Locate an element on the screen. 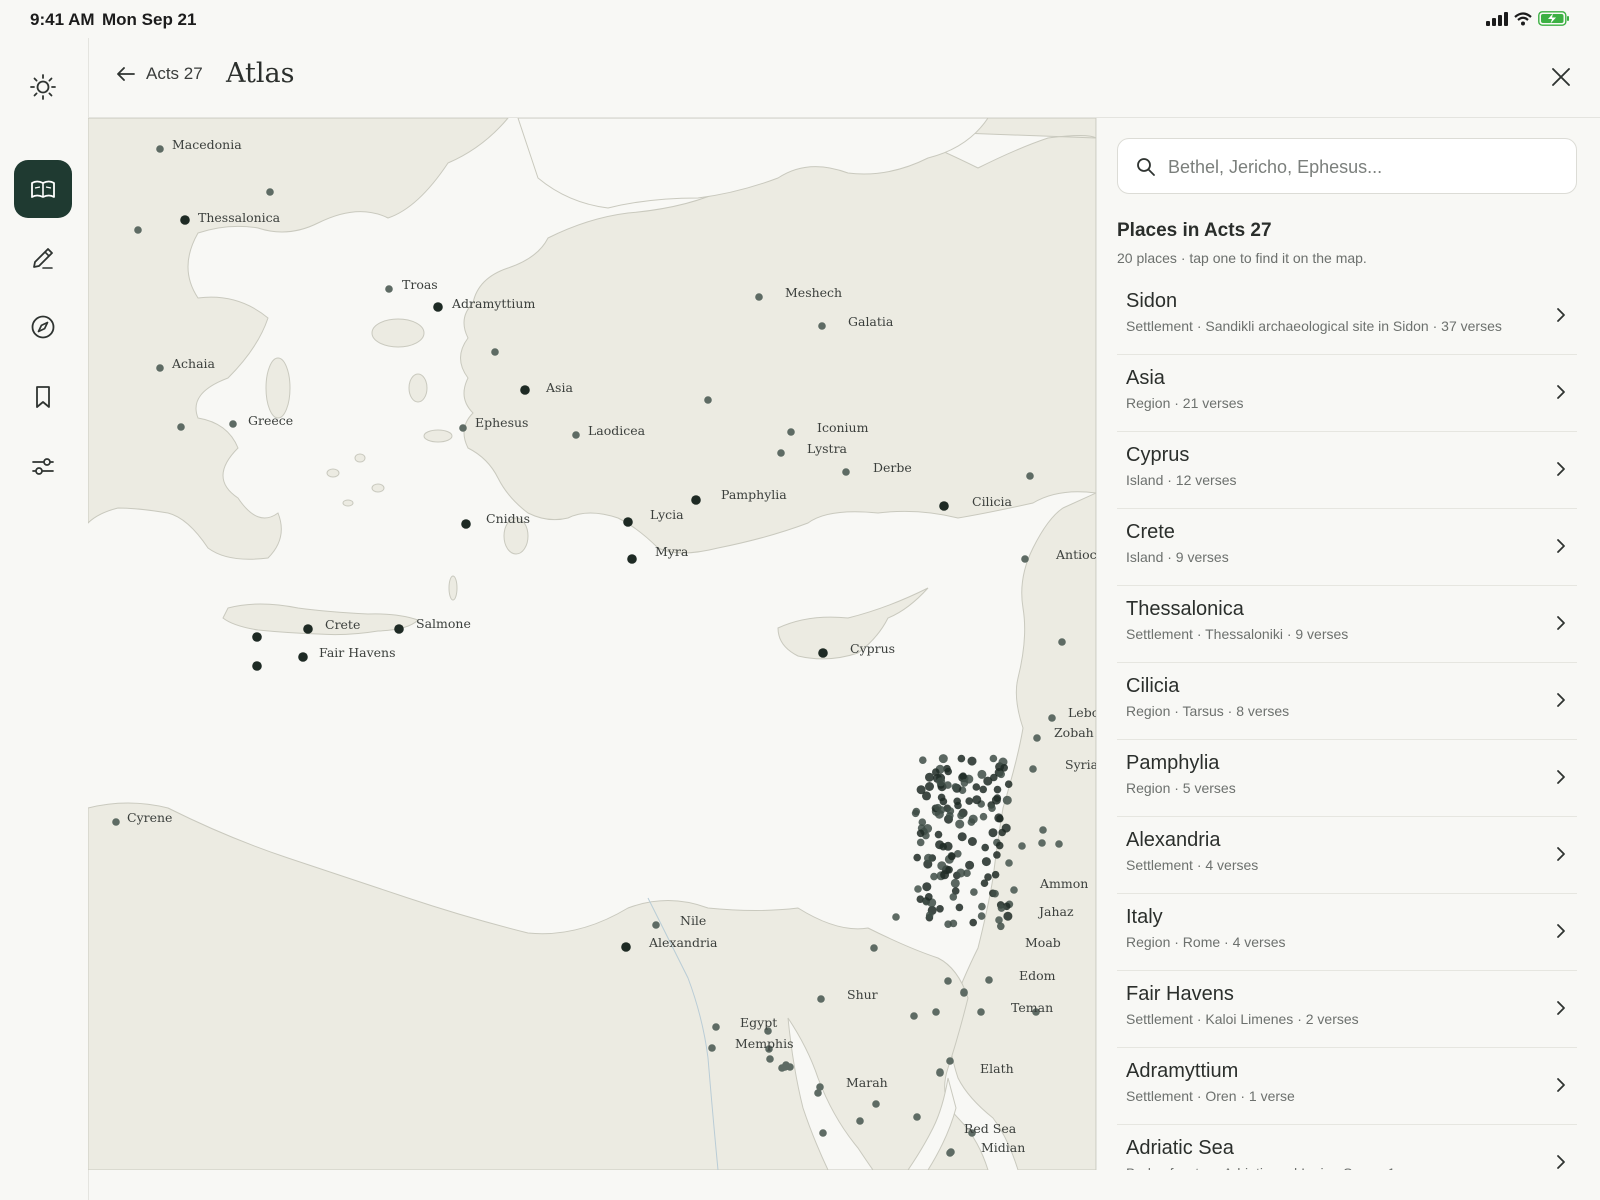 Image resolution: width=1600 pixels, height=1200 pixels. place-list-item: Pamphylia Region · 5 verses is located at coordinates (1347, 778).